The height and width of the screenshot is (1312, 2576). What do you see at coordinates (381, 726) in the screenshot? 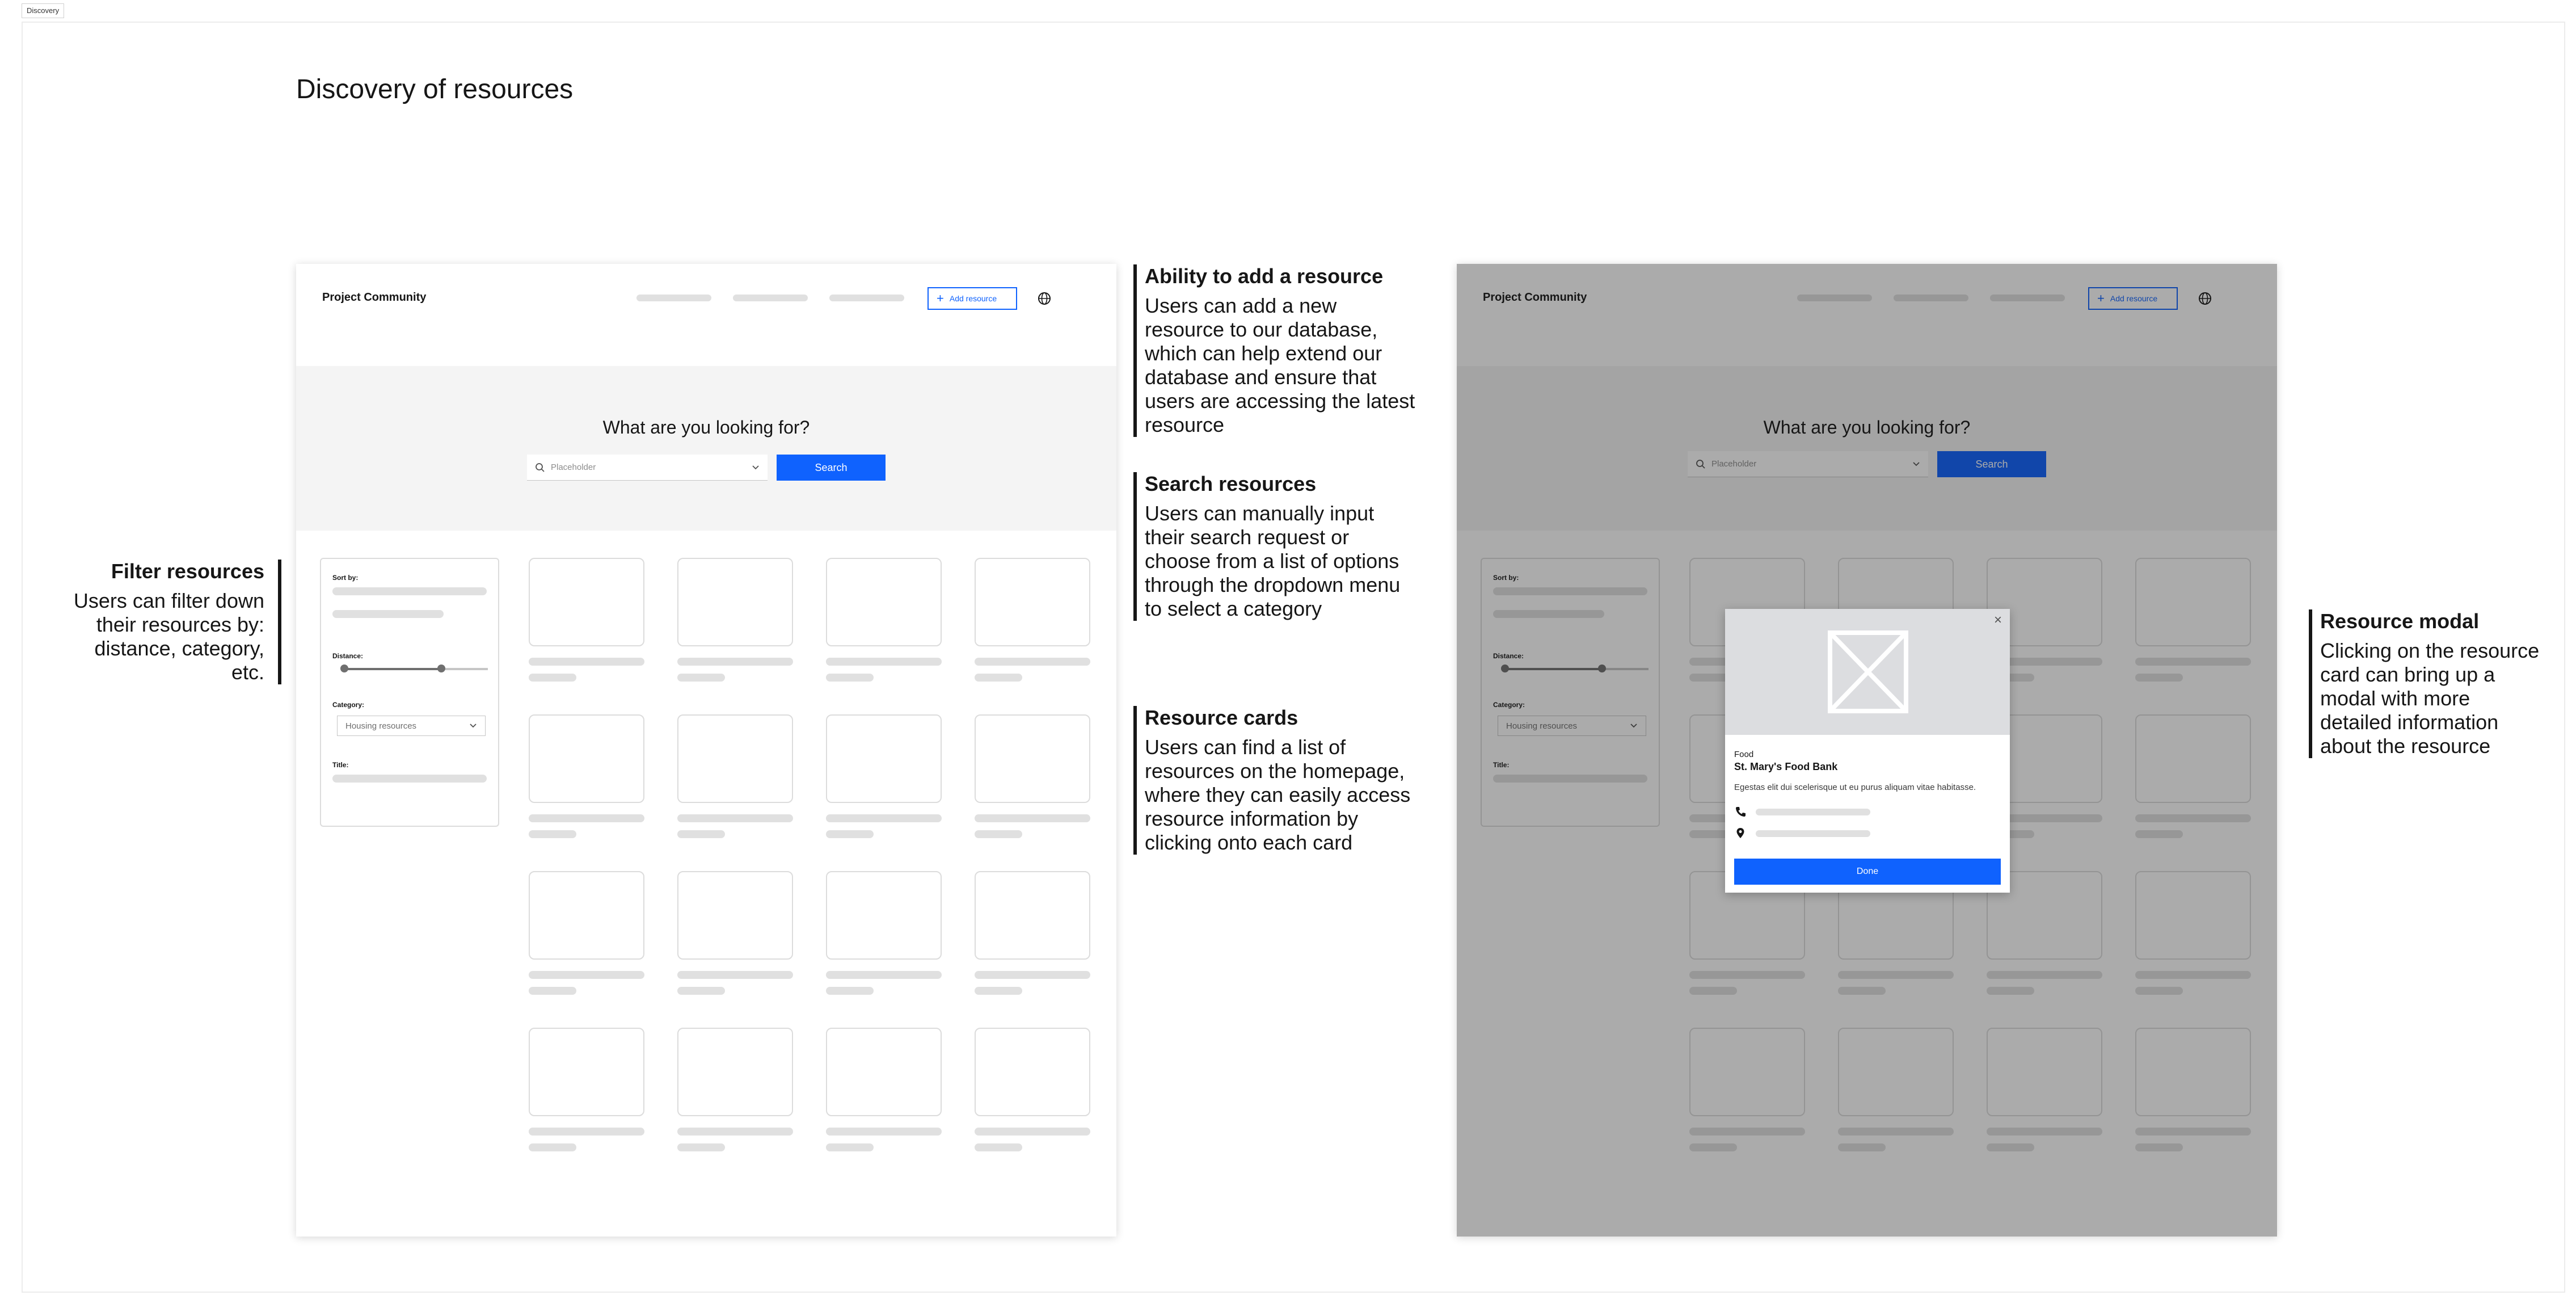
I see `category-selected: Housing resources` at bounding box center [381, 726].